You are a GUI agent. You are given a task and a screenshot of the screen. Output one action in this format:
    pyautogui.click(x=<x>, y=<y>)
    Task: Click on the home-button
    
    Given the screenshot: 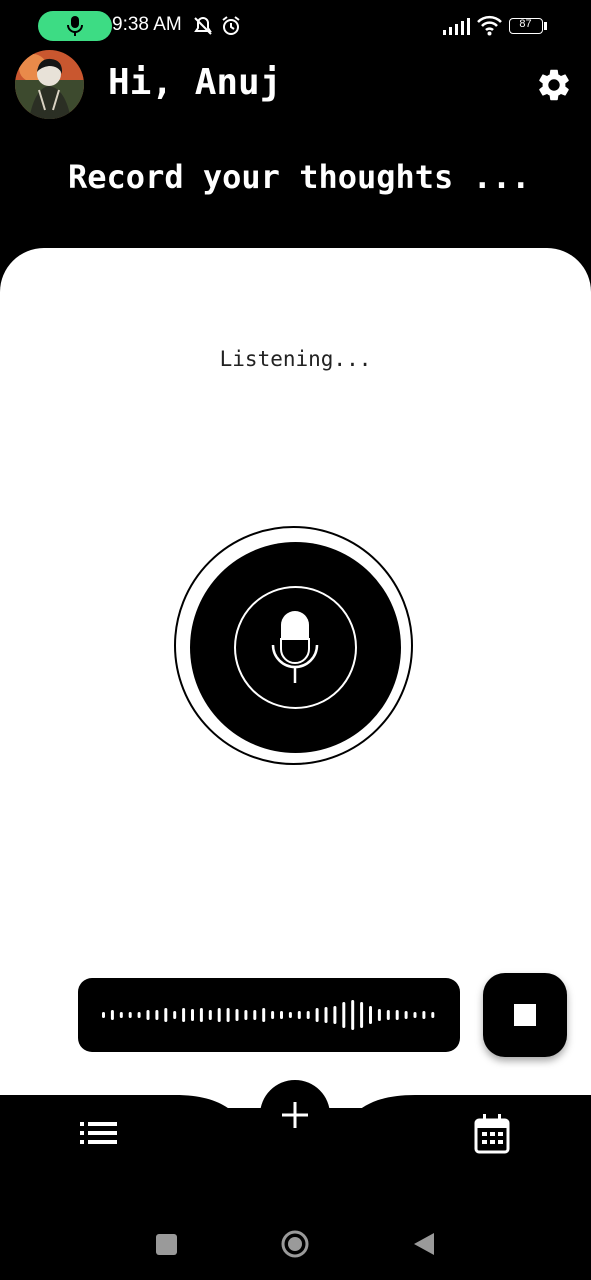 What is the action you would take?
    pyautogui.click(x=295, y=1244)
    